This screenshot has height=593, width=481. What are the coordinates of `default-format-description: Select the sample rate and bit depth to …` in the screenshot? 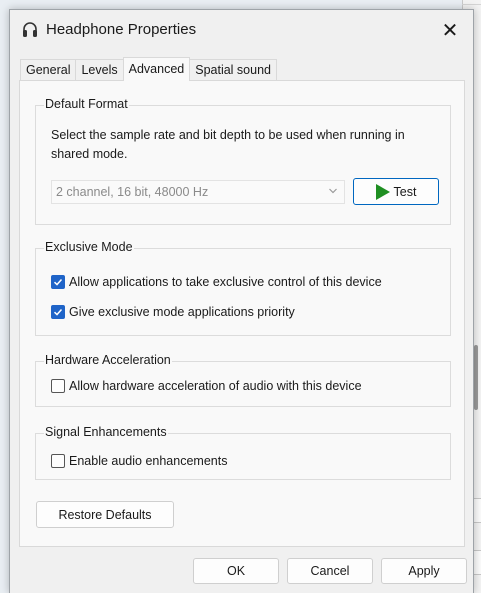 It's located at (228, 144).